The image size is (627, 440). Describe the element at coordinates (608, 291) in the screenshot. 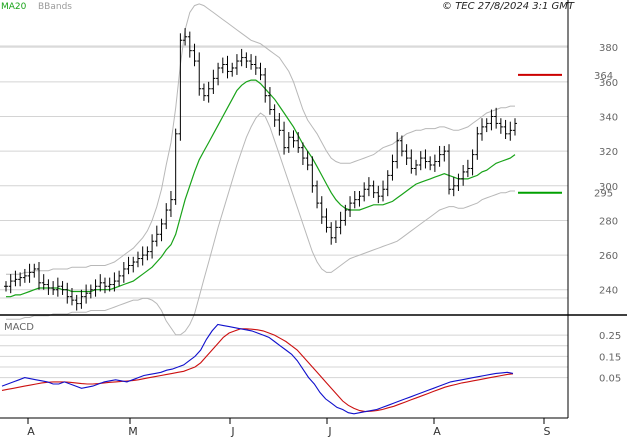

I see `price-tick-label: 240` at that location.